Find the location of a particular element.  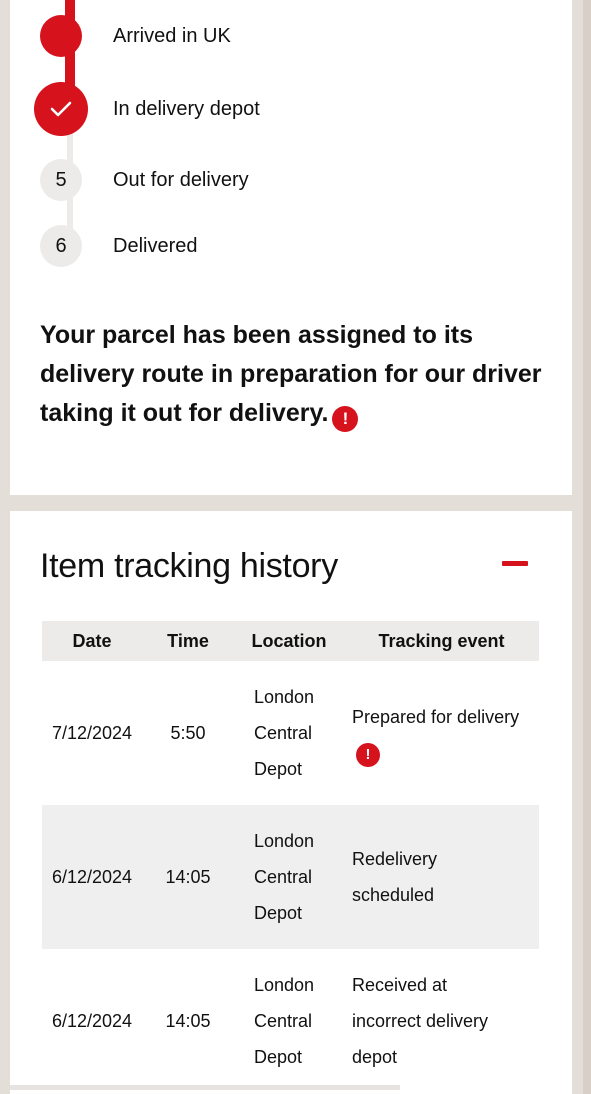

step-out-for-delivery: 5 Out for delivery is located at coordinates (144, 180).